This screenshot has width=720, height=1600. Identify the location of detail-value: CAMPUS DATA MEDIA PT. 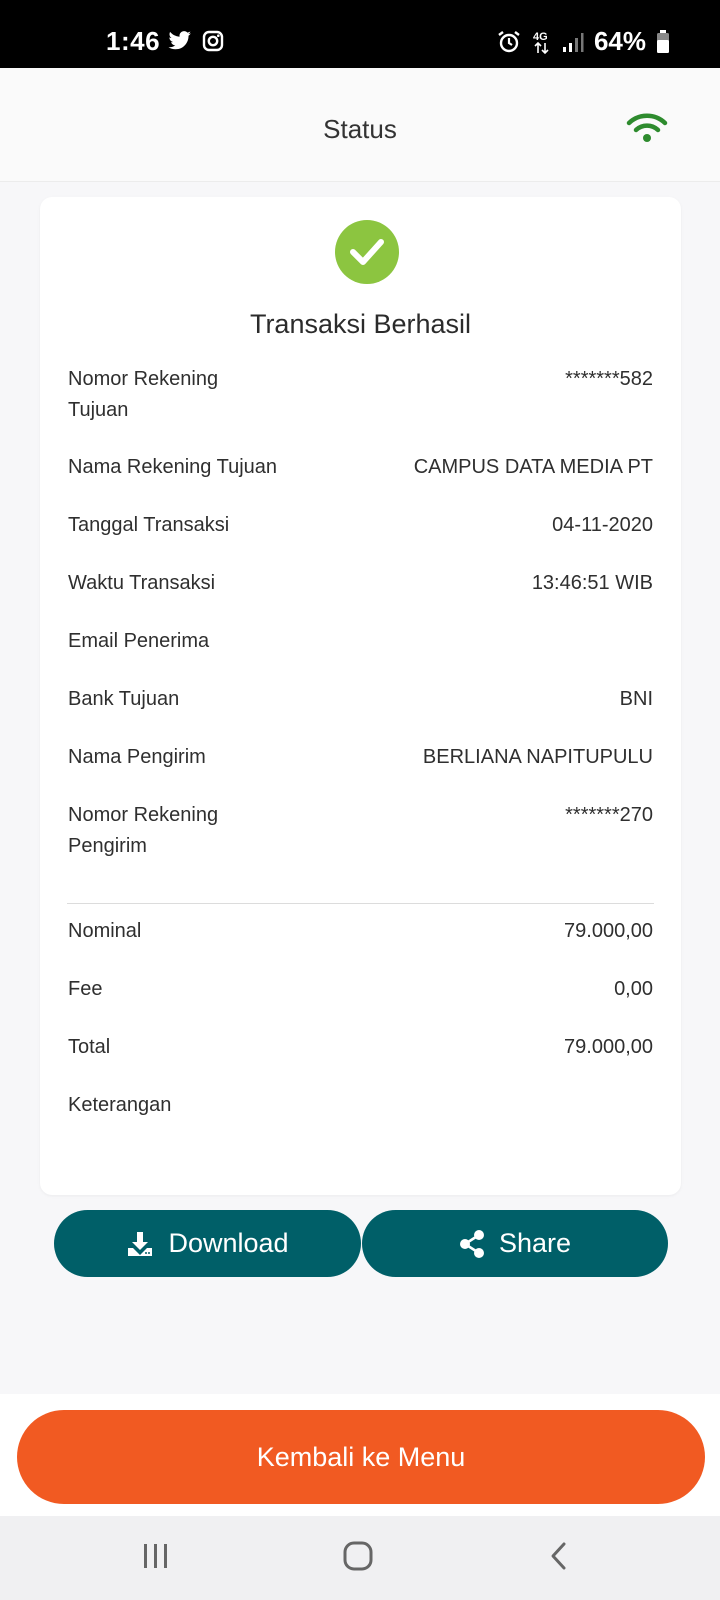
(533, 467).